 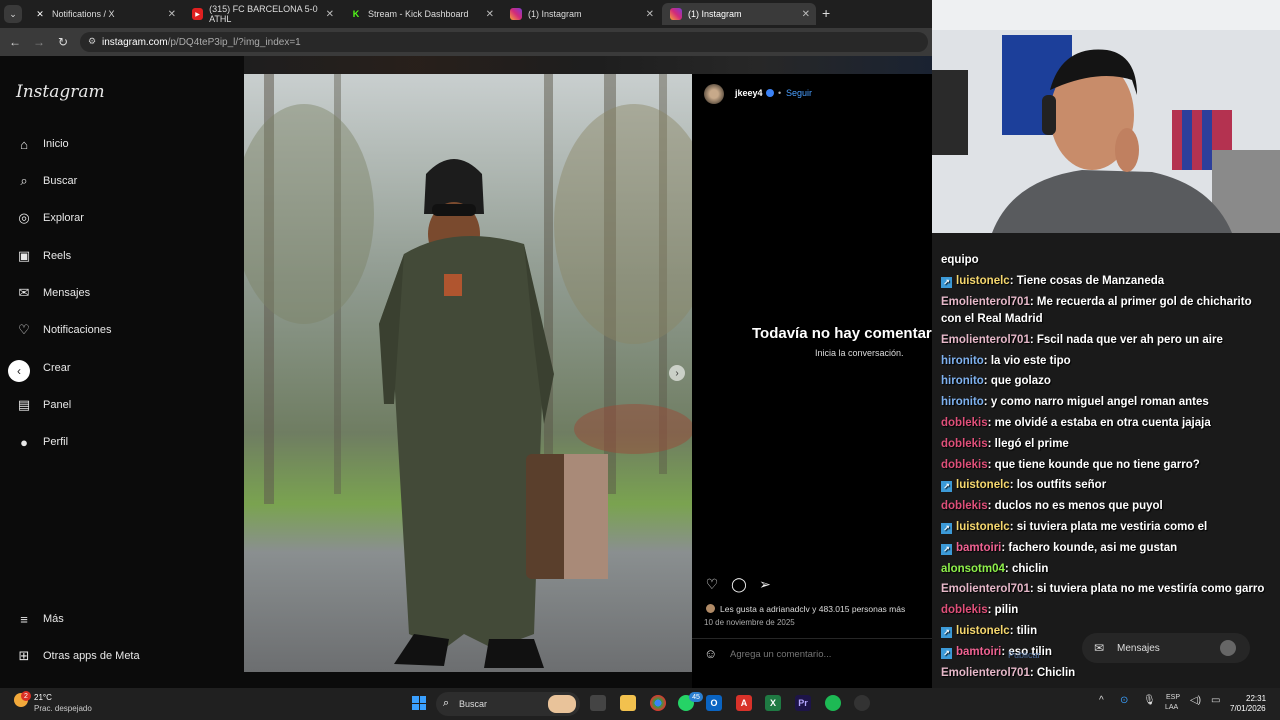 I want to click on back-icon: ←, so click(x=15, y=42).